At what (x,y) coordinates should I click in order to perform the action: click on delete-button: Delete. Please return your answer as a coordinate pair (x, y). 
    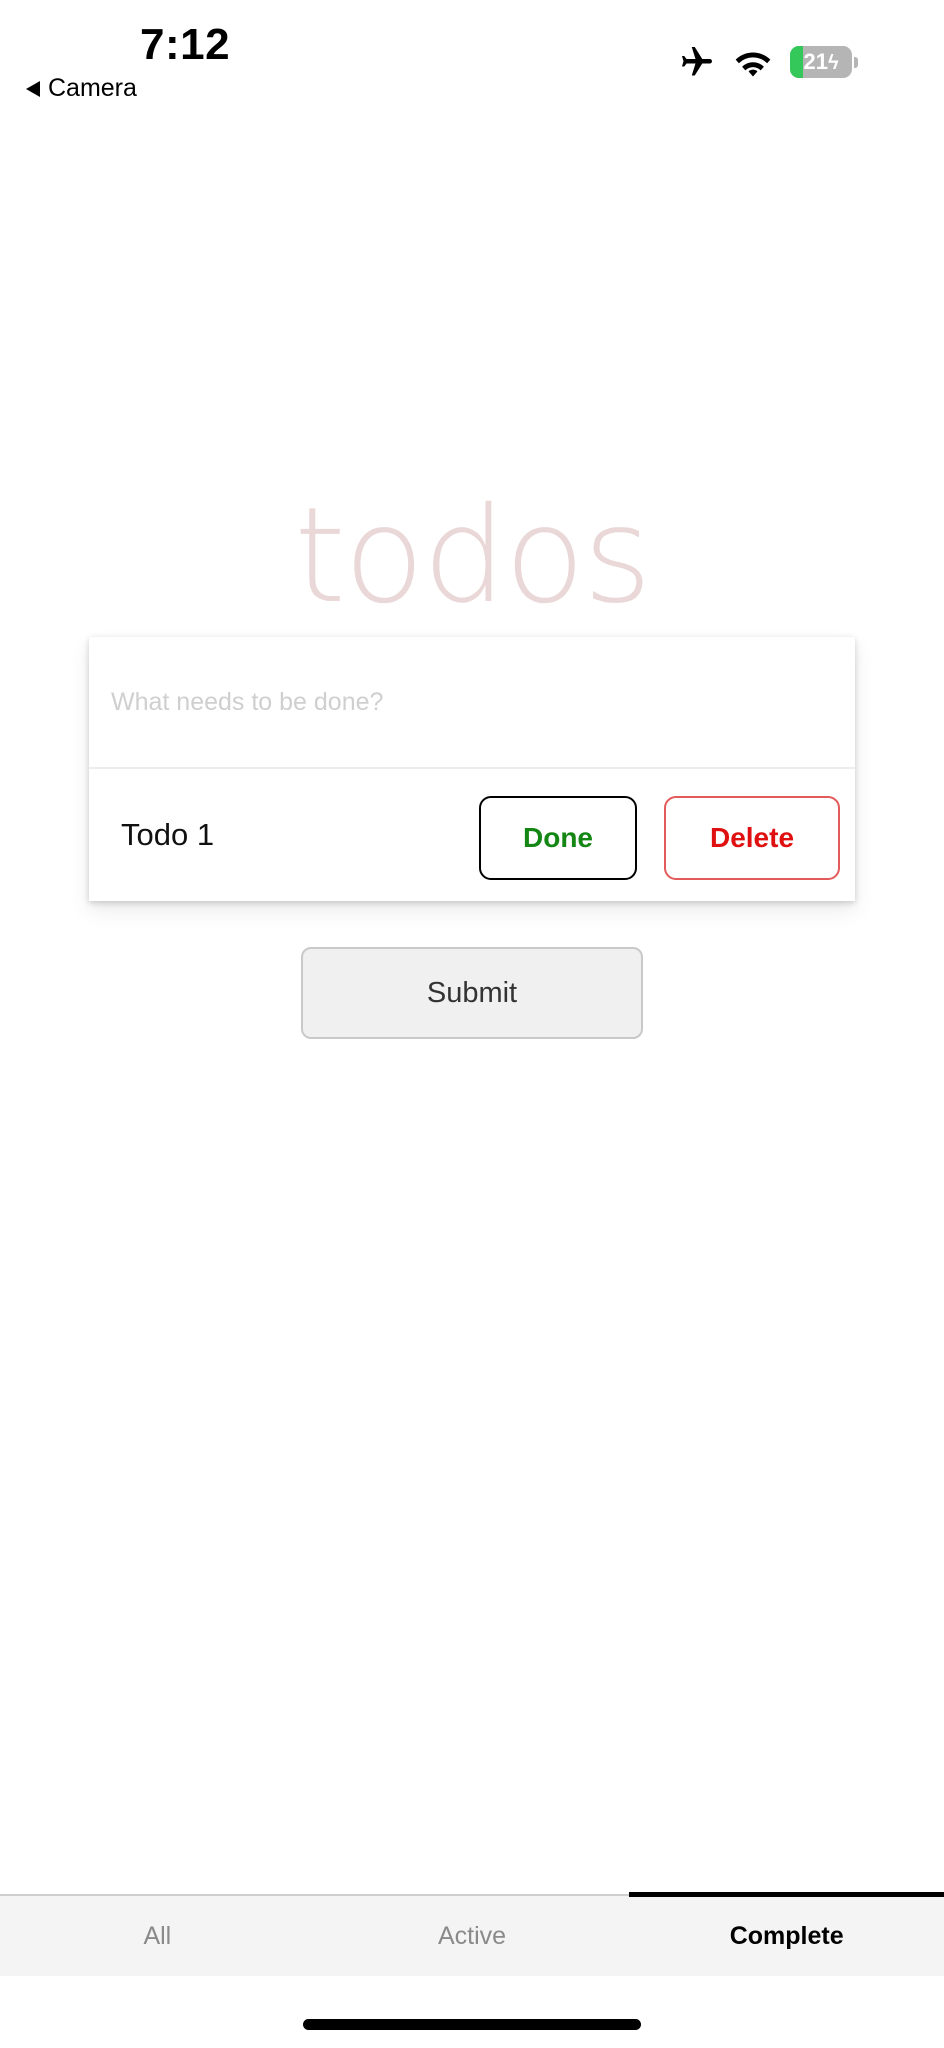
    Looking at the image, I should click on (752, 838).